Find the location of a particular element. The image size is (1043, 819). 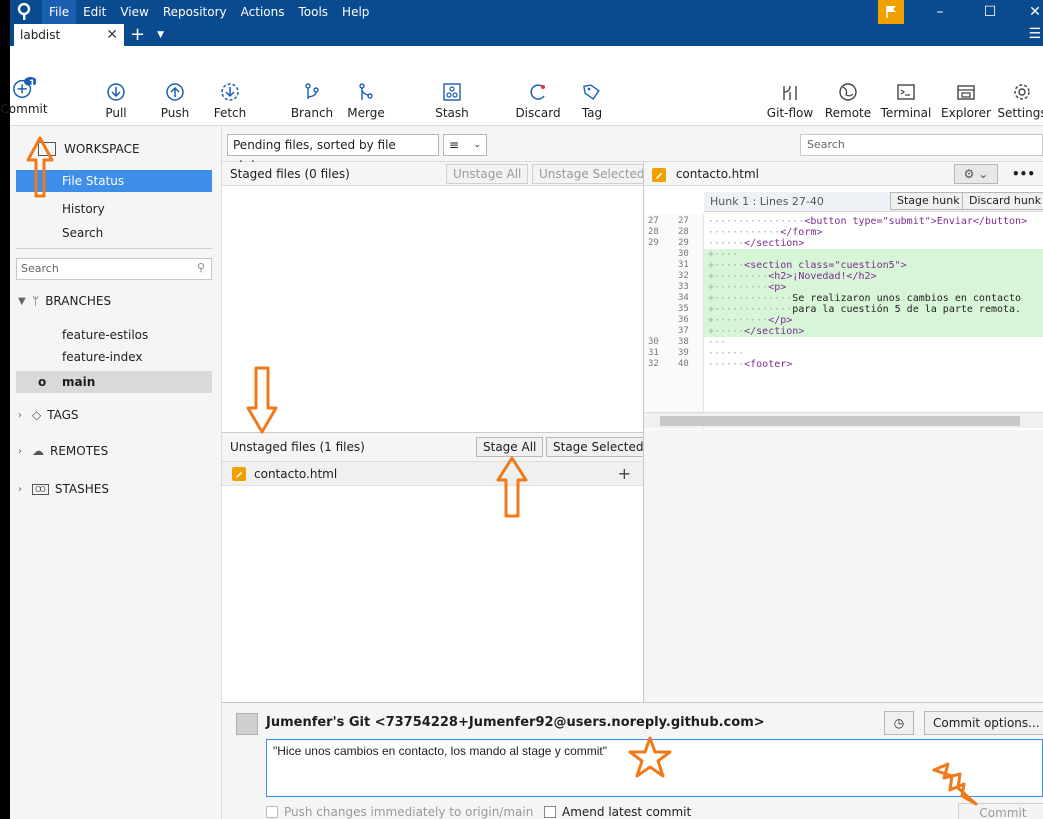

star-annotation is located at coordinates (650, 757).